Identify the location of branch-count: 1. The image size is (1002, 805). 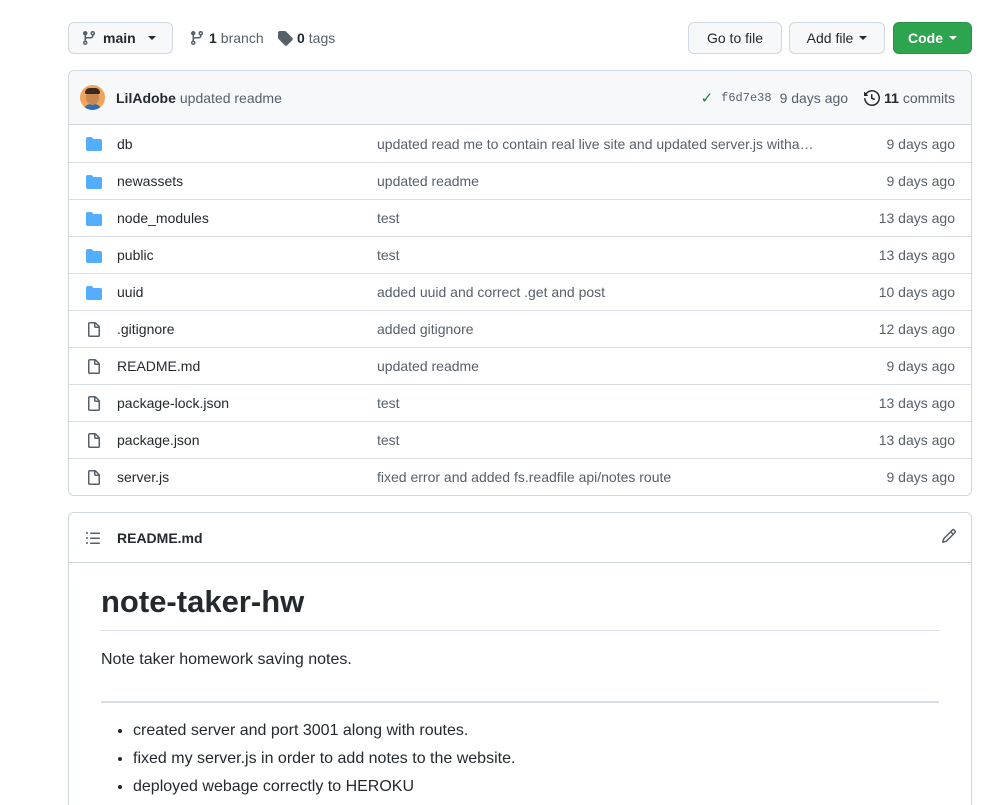
(213, 38).